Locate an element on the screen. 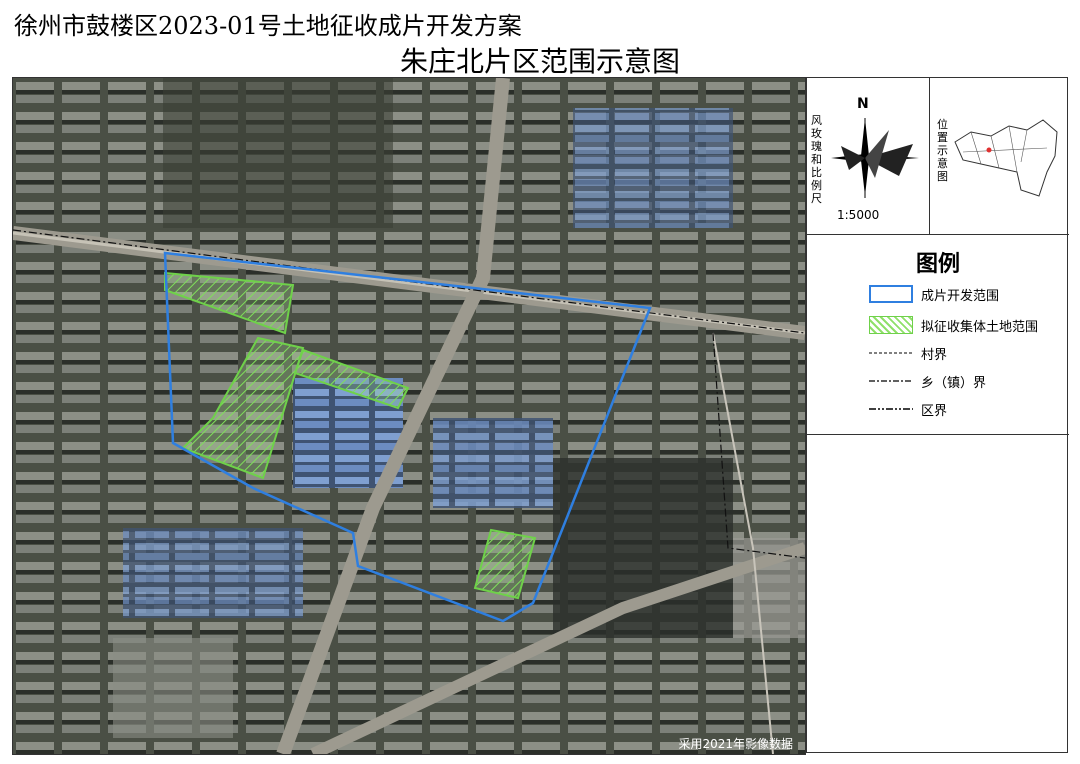 The width and height of the screenshot is (1080, 764). legend-item-collective-land: 拟征收集体土地范围 is located at coordinates (953, 325).